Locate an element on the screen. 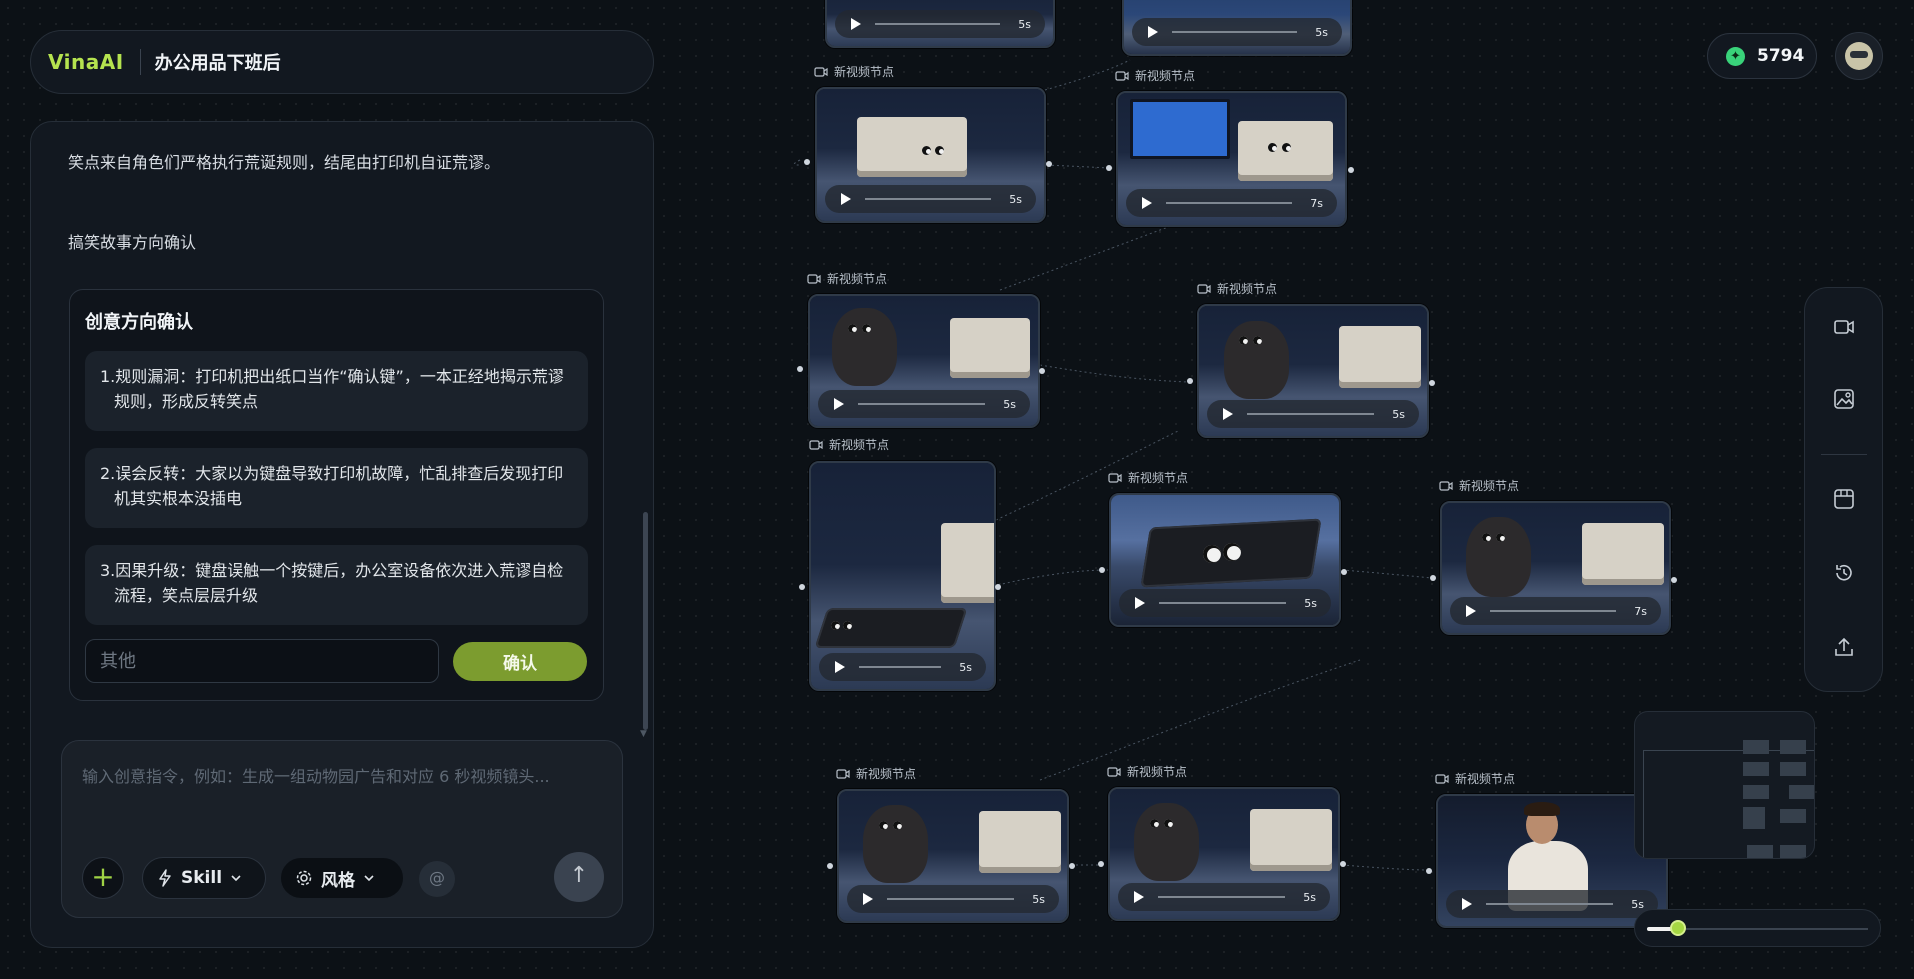 The width and height of the screenshot is (1914, 979). style-label: 风格 is located at coordinates (338, 880).